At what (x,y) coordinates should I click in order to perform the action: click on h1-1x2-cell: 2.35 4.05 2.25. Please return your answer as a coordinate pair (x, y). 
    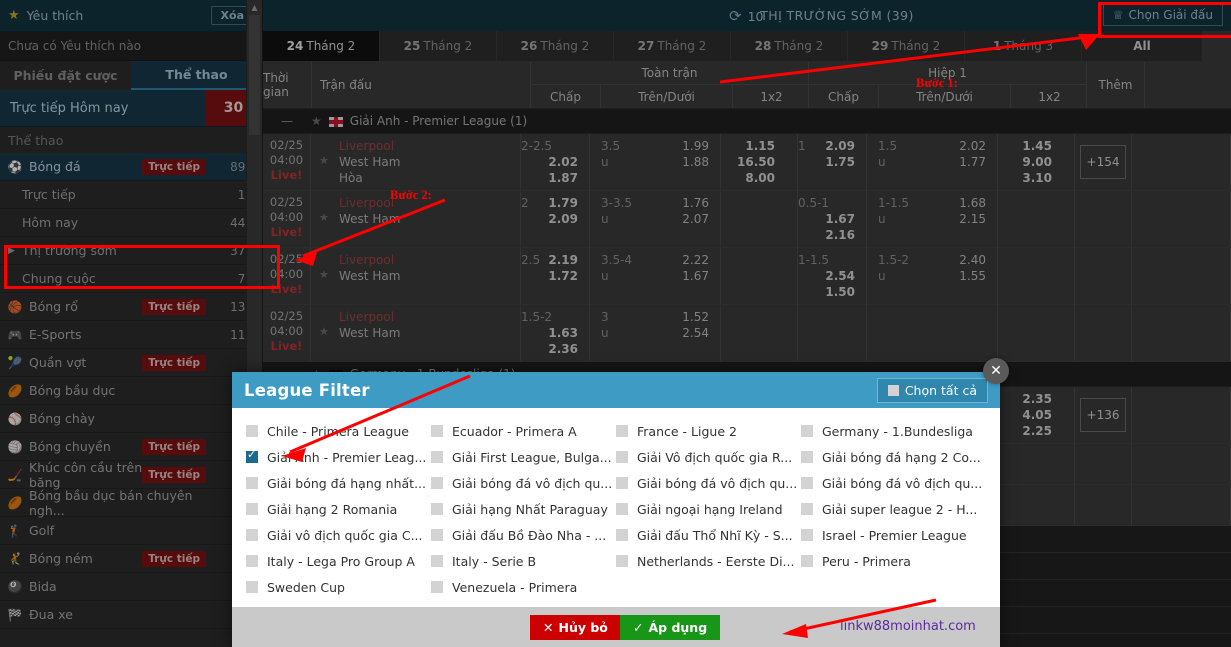
    Looking at the image, I should click on (1036, 415).